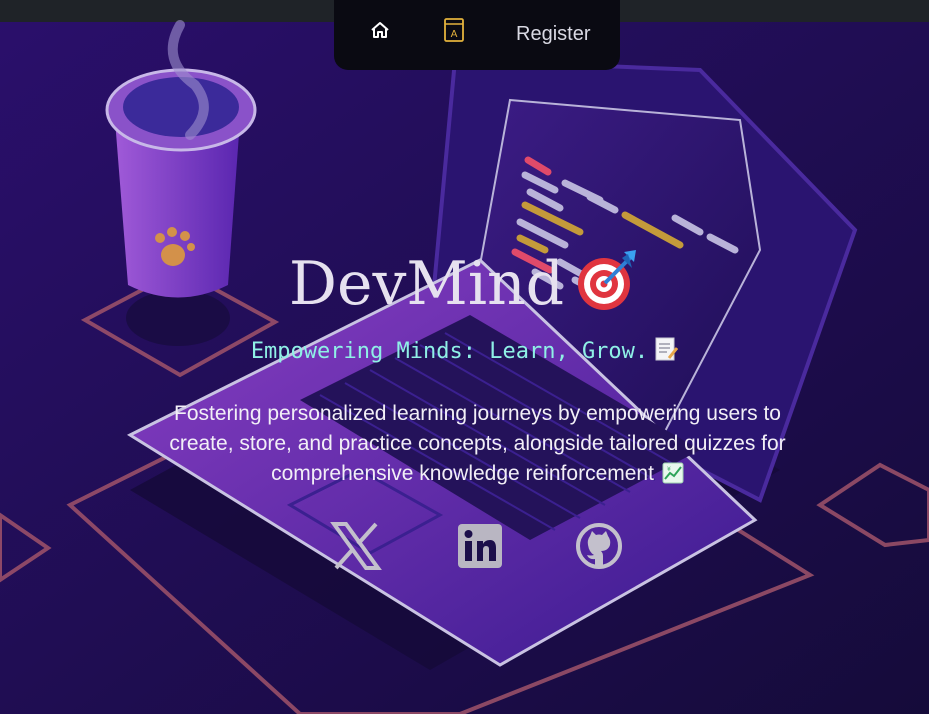 The width and height of the screenshot is (929, 714). I want to click on page-title: DevMind, so click(464, 284).